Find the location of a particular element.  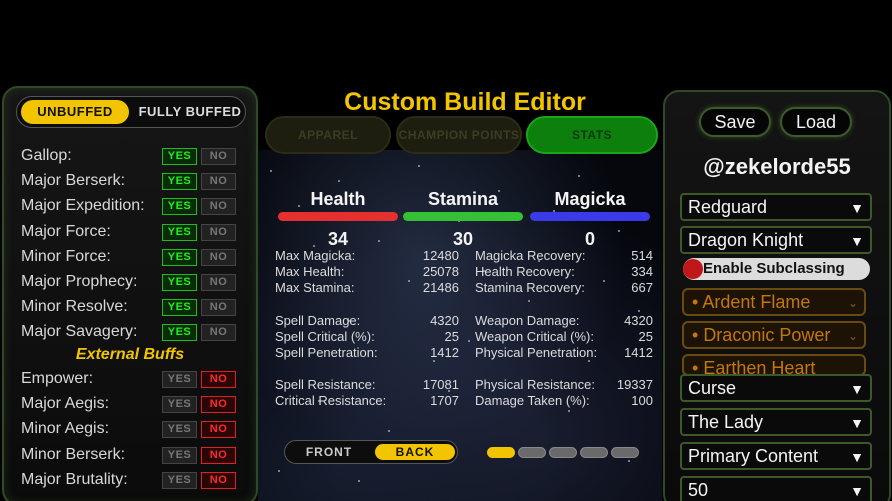

load-button: Load is located at coordinates (816, 122).